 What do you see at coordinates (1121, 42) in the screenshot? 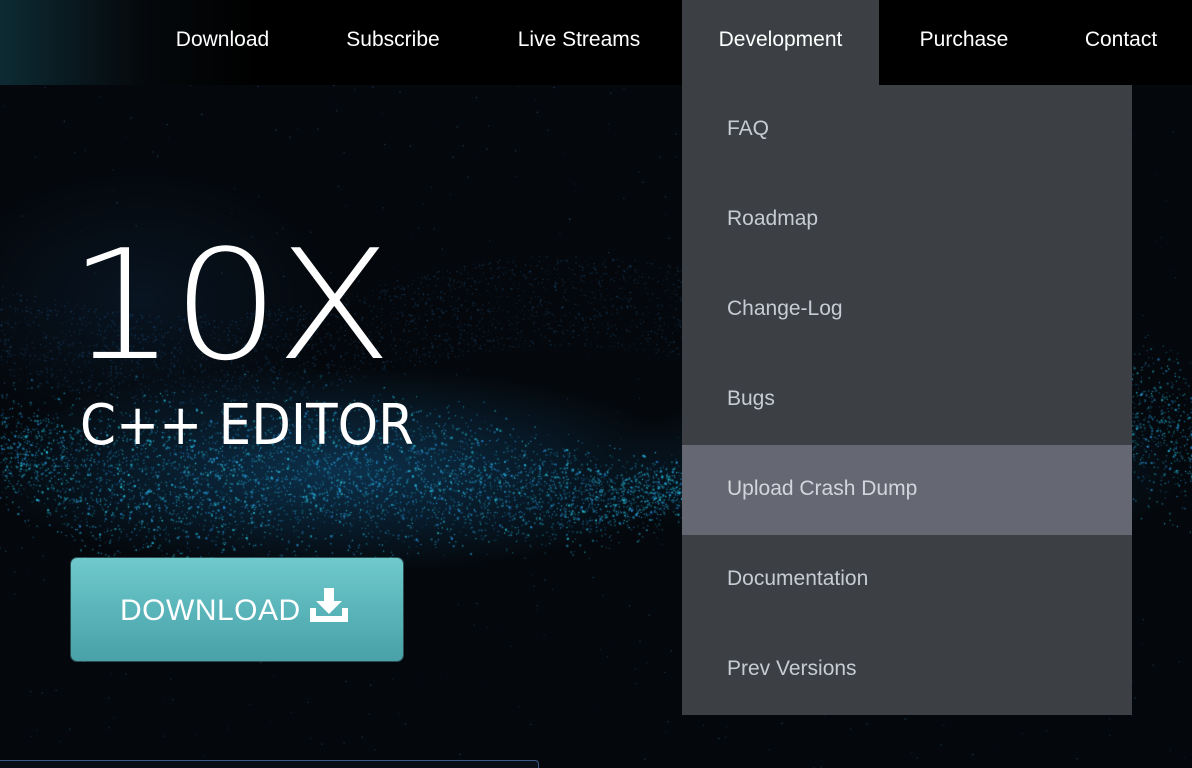
I see `nav-item-contact: Contact` at bounding box center [1121, 42].